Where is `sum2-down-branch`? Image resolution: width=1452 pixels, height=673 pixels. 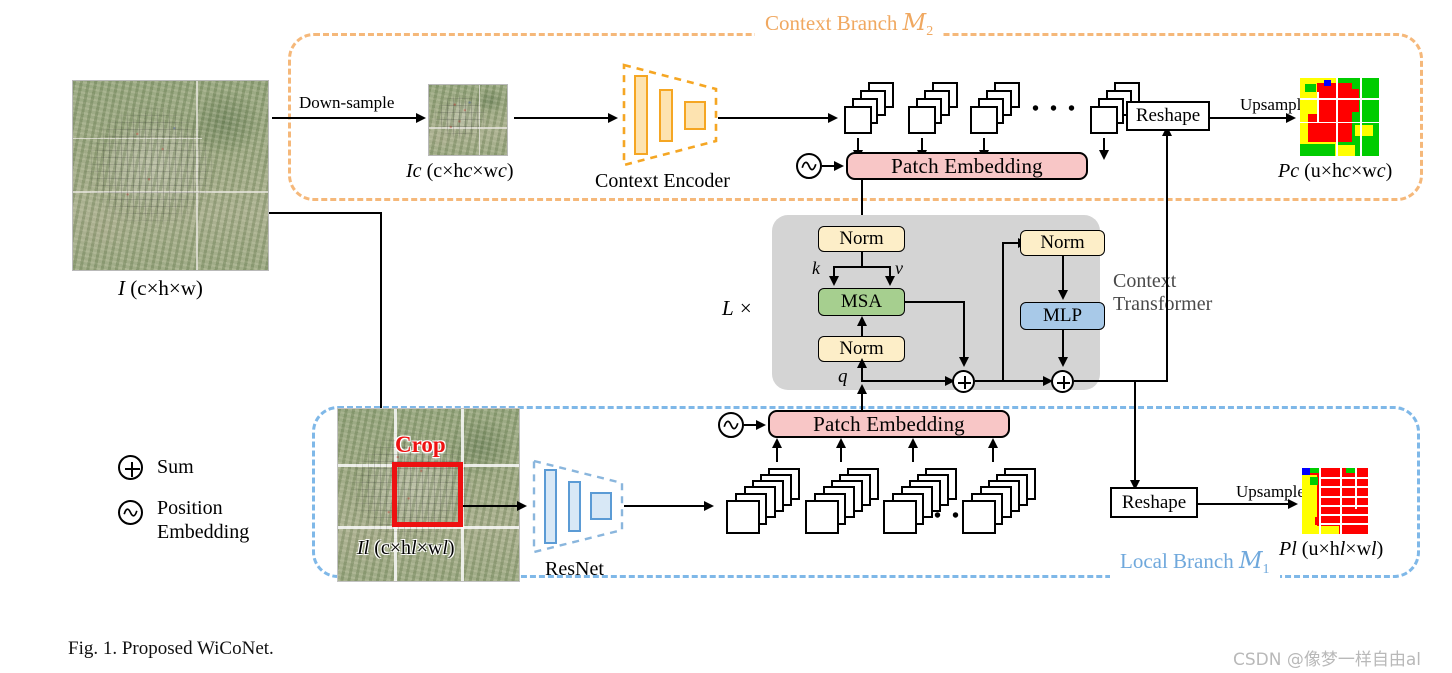 sum2-down-branch is located at coordinates (1105, 381).